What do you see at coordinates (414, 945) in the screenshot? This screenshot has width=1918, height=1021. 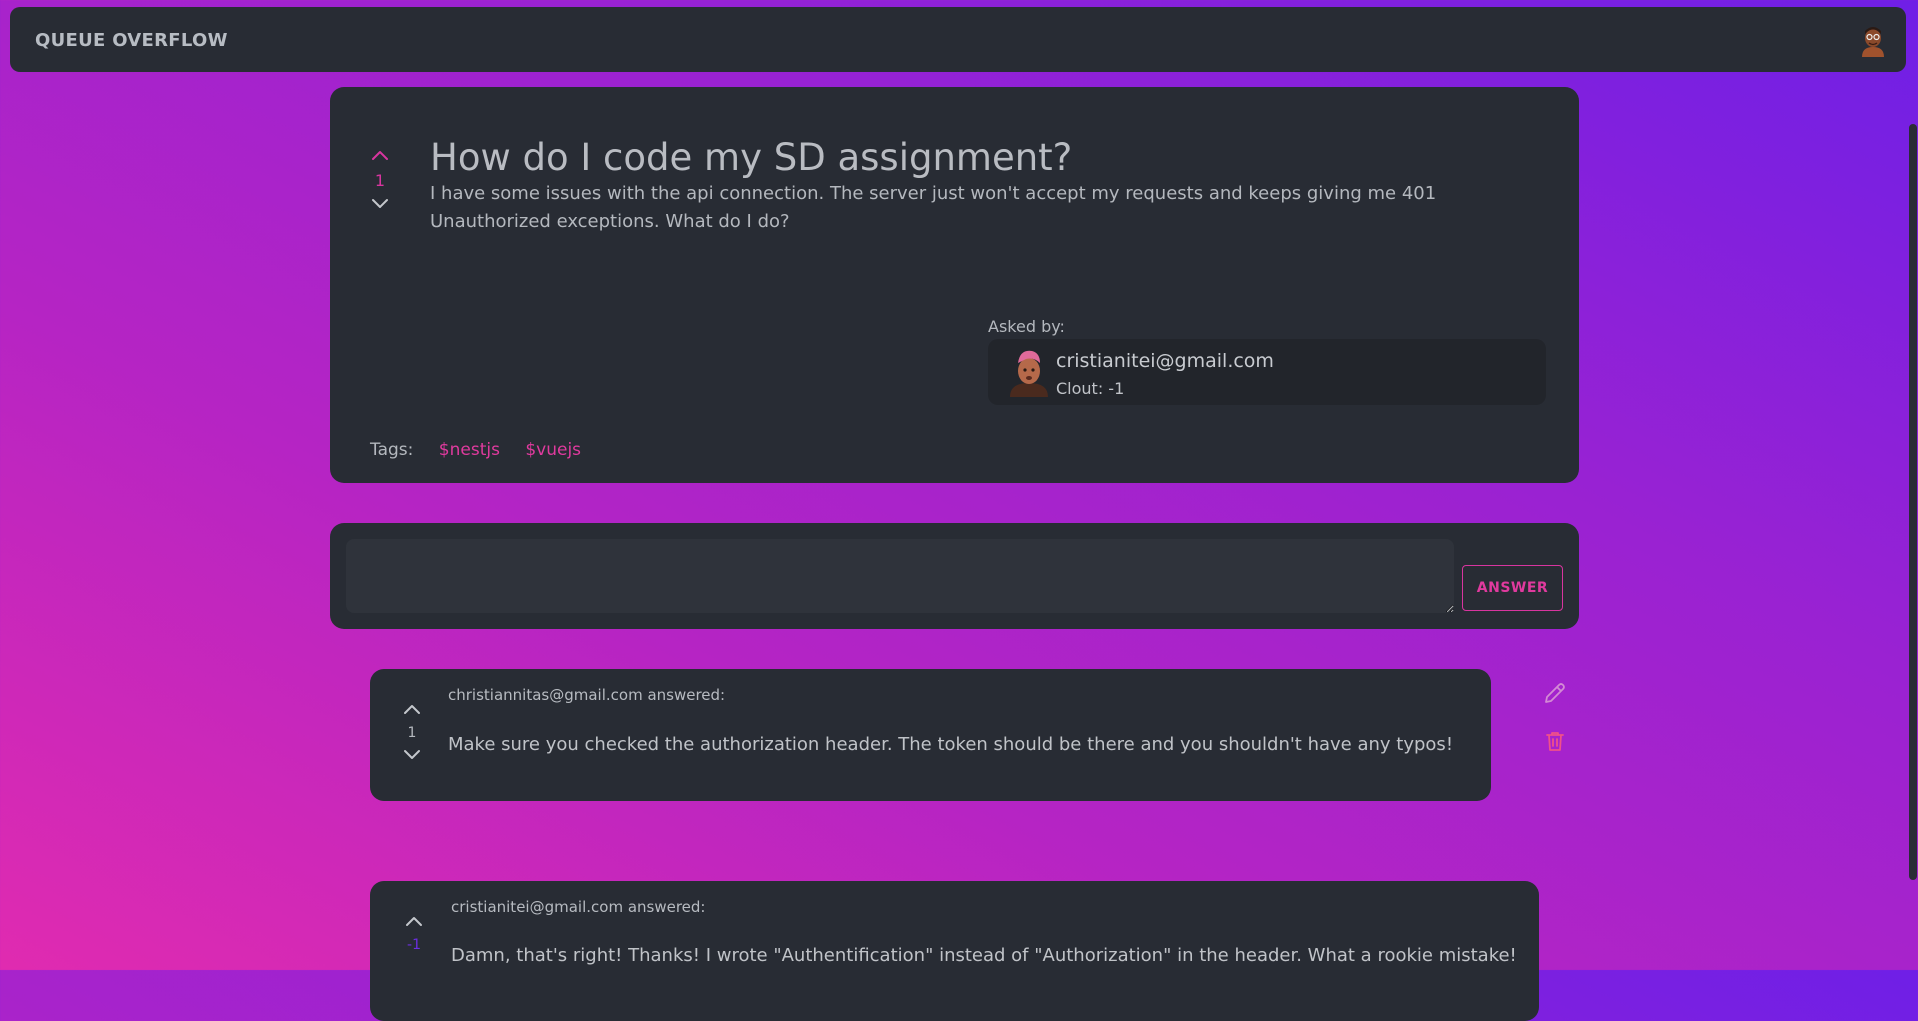 I see `answer-vote-count: -1` at bounding box center [414, 945].